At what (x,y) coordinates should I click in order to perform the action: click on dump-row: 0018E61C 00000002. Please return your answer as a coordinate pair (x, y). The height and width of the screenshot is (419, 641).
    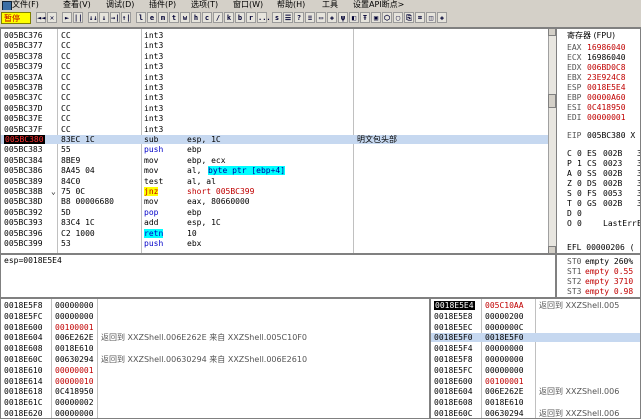
    Looking at the image, I should click on (215, 402).